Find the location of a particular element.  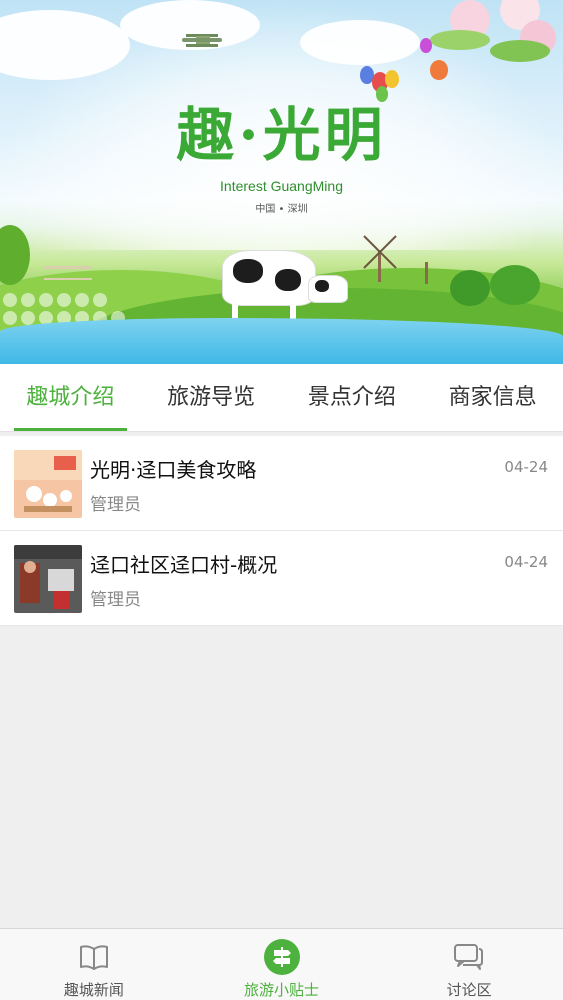

water is located at coordinates (281, 341).